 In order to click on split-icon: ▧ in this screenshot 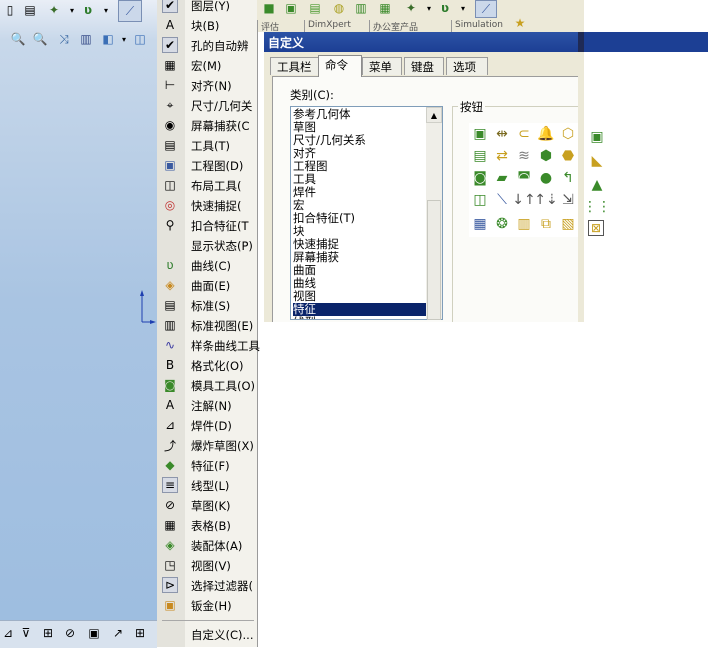, I will do `click(568, 224)`.